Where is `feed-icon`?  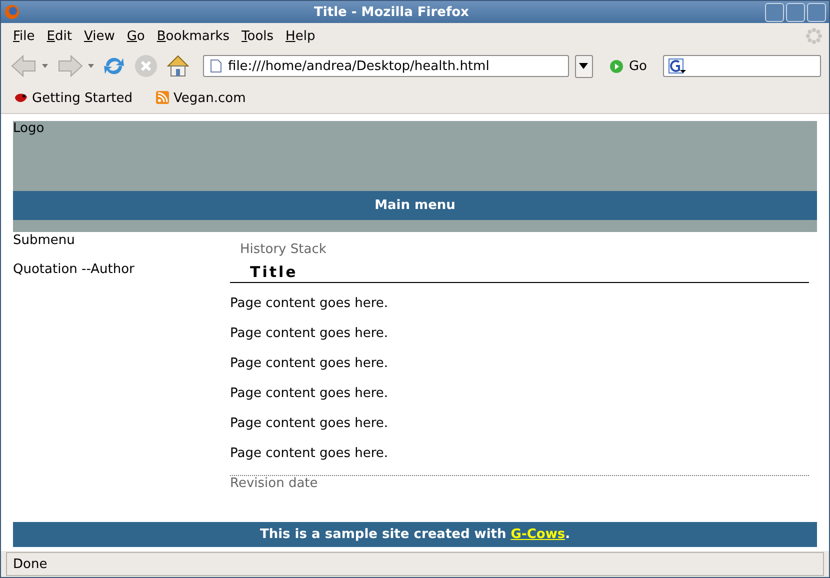
feed-icon is located at coordinates (162, 98).